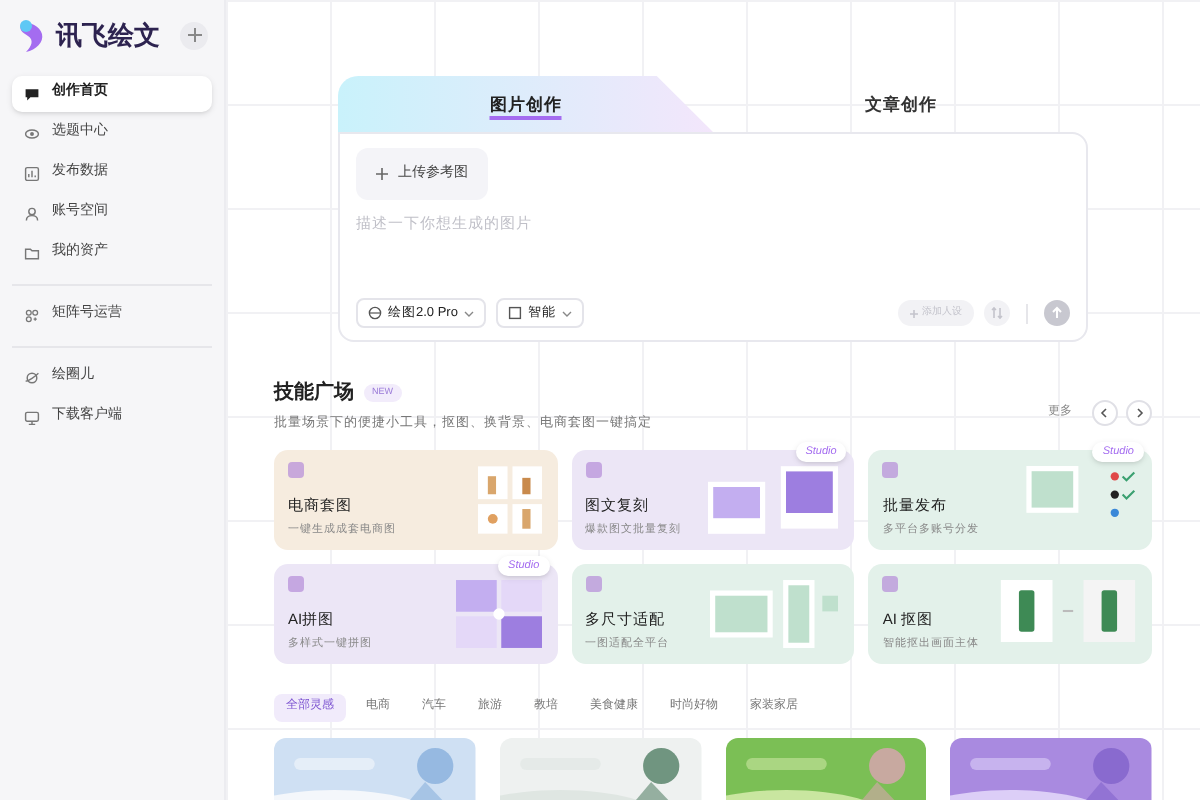  Describe the element at coordinates (514, 313) in the screenshot. I see `square-icon` at that location.